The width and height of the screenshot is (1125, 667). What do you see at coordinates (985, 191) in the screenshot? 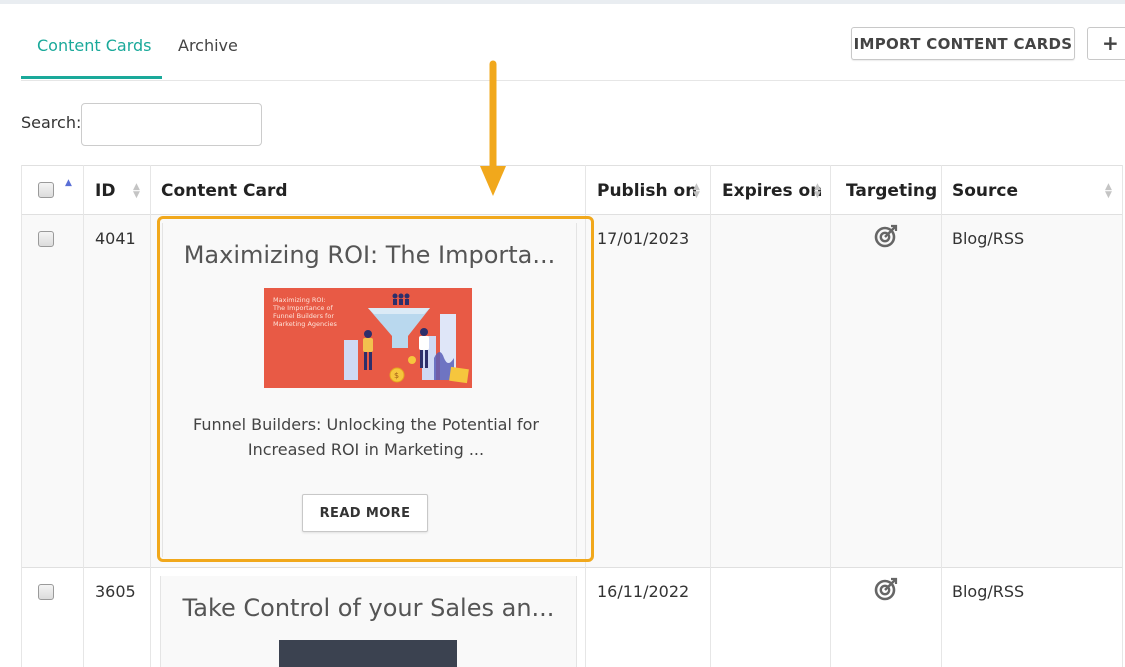
I see `column-header-source: Source` at bounding box center [985, 191].